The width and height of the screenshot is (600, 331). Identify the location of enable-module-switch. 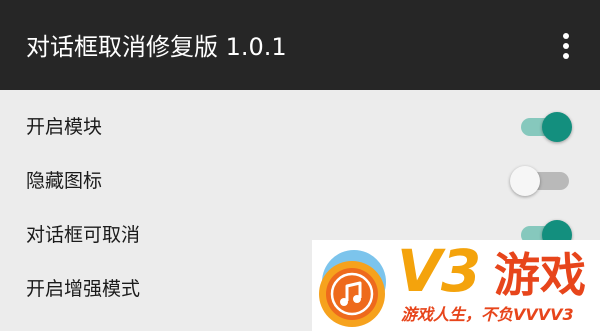
(541, 127).